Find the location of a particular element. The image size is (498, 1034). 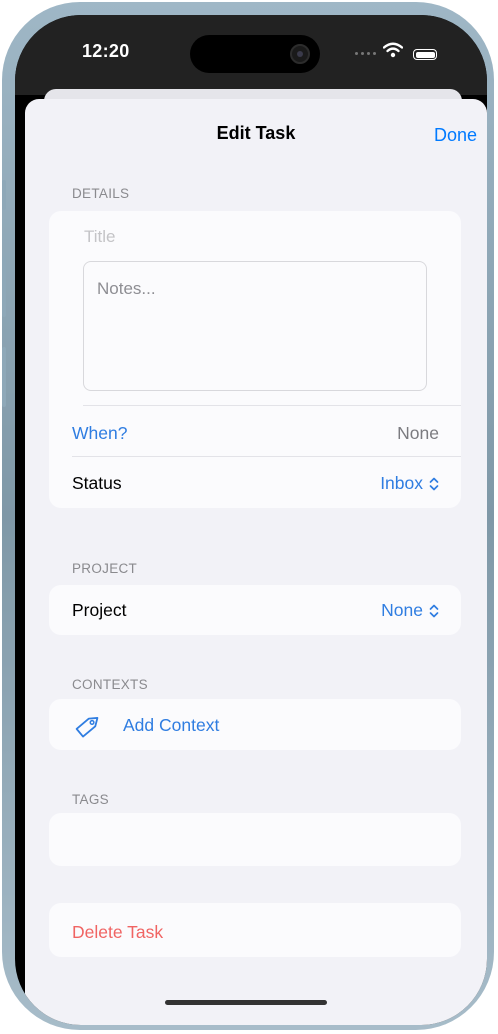

status-picker: Inbox is located at coordinates (409, 483).